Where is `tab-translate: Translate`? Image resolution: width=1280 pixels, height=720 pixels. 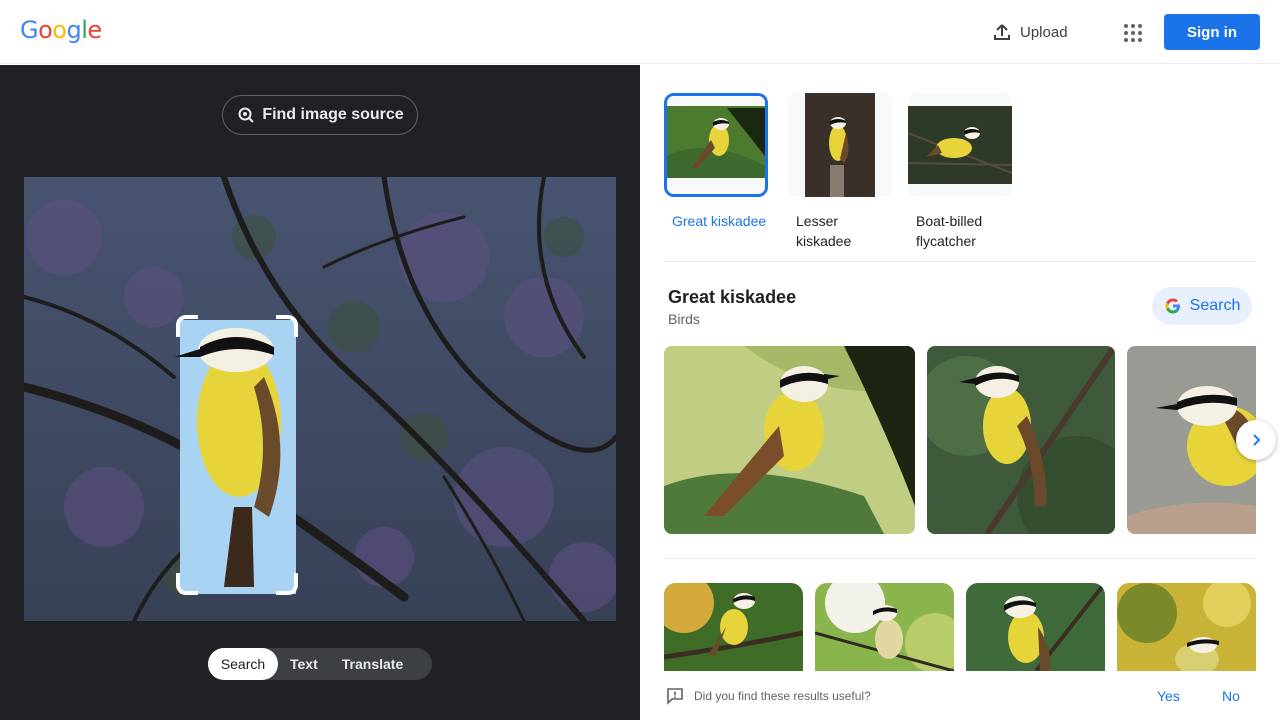 tab-translate: Translate is located at coordinates (372, 664).